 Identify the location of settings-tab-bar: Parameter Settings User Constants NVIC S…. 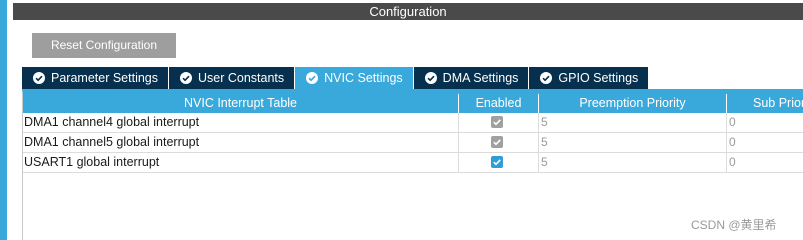
(335, 78).